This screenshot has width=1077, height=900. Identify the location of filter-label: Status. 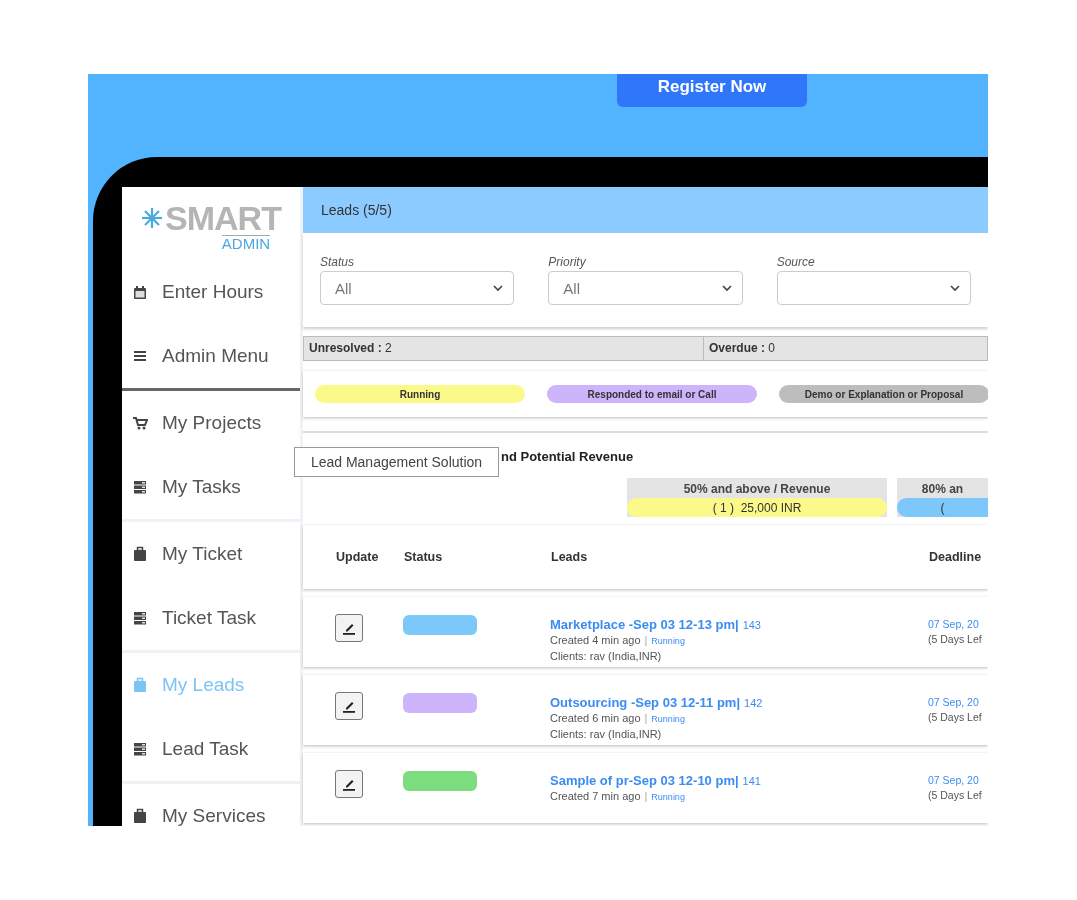
(338, 262).